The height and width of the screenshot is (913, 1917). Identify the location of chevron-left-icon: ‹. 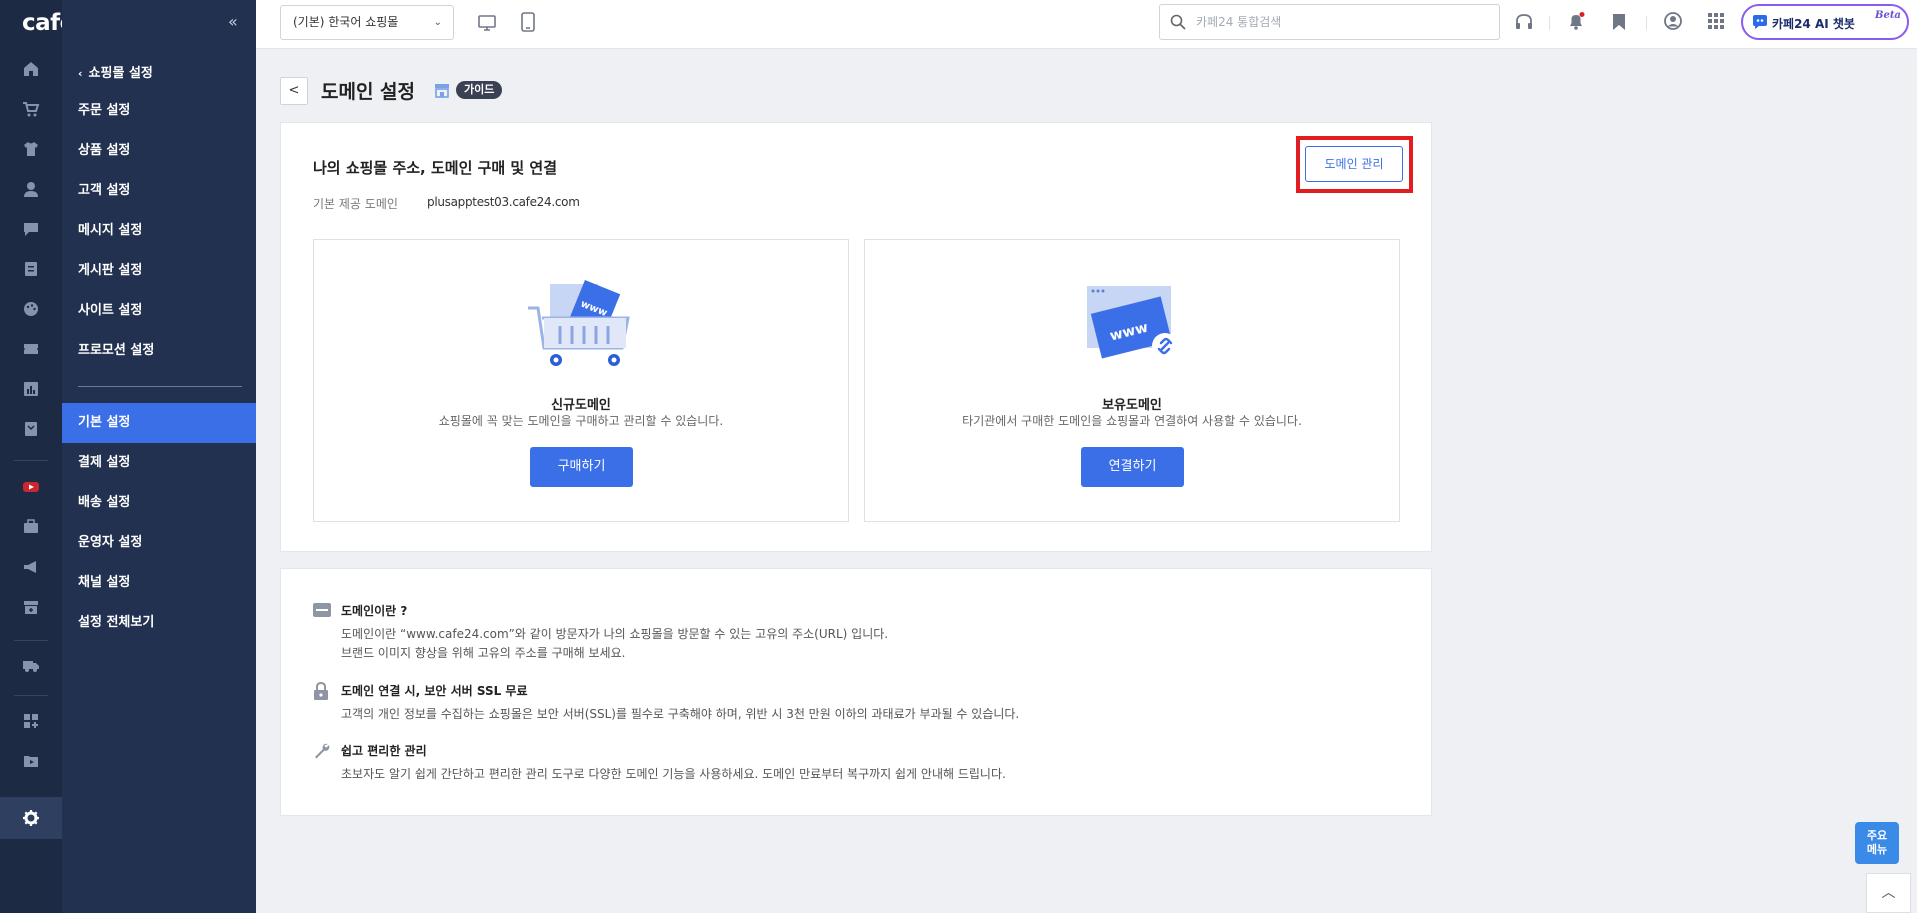
(80, 73).